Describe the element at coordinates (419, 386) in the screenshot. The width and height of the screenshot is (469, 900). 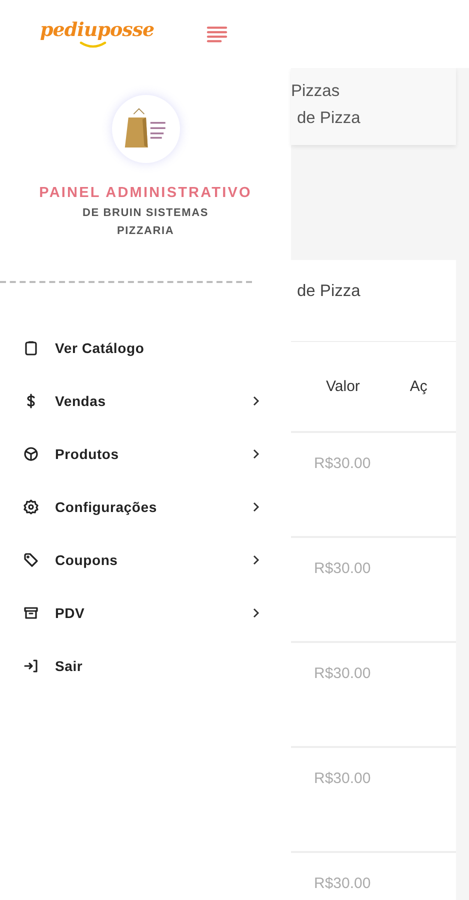
I see `column-header: Aç` at that location.